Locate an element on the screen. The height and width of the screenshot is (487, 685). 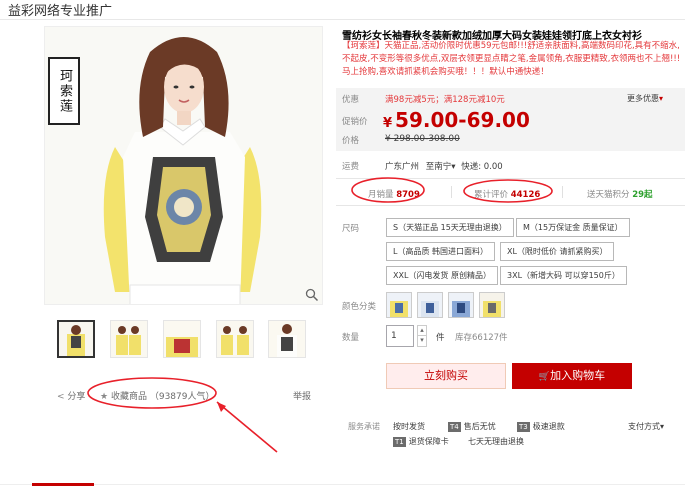
active-tab-indicator is located at coordinates (63, 484).